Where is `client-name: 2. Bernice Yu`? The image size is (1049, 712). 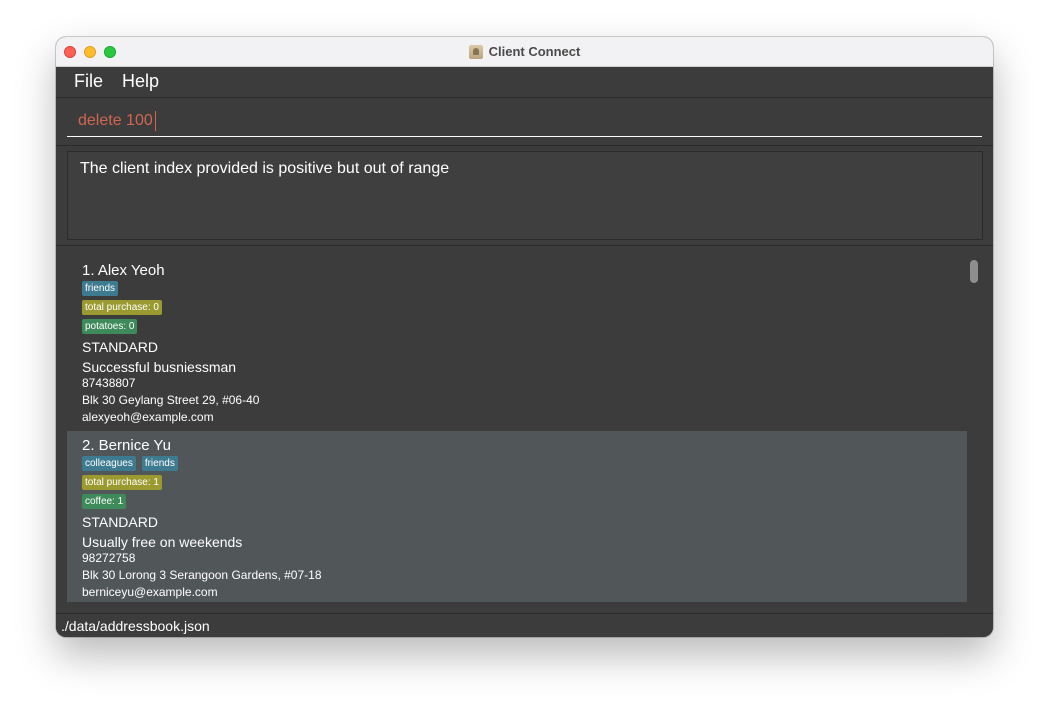 client-name: 2. Bernice Yu is located at coordinates (126, 445).